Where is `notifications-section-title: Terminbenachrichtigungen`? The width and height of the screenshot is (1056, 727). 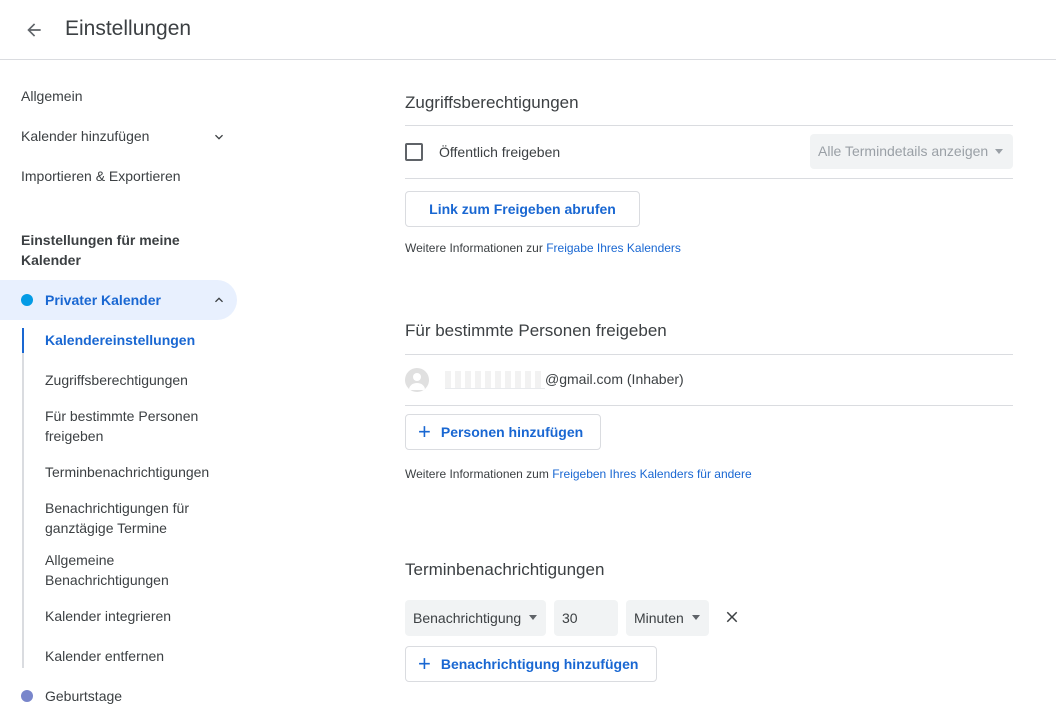 notifications-section-title: Terminbenachrichtigungen is located at coordinates (505, 569).